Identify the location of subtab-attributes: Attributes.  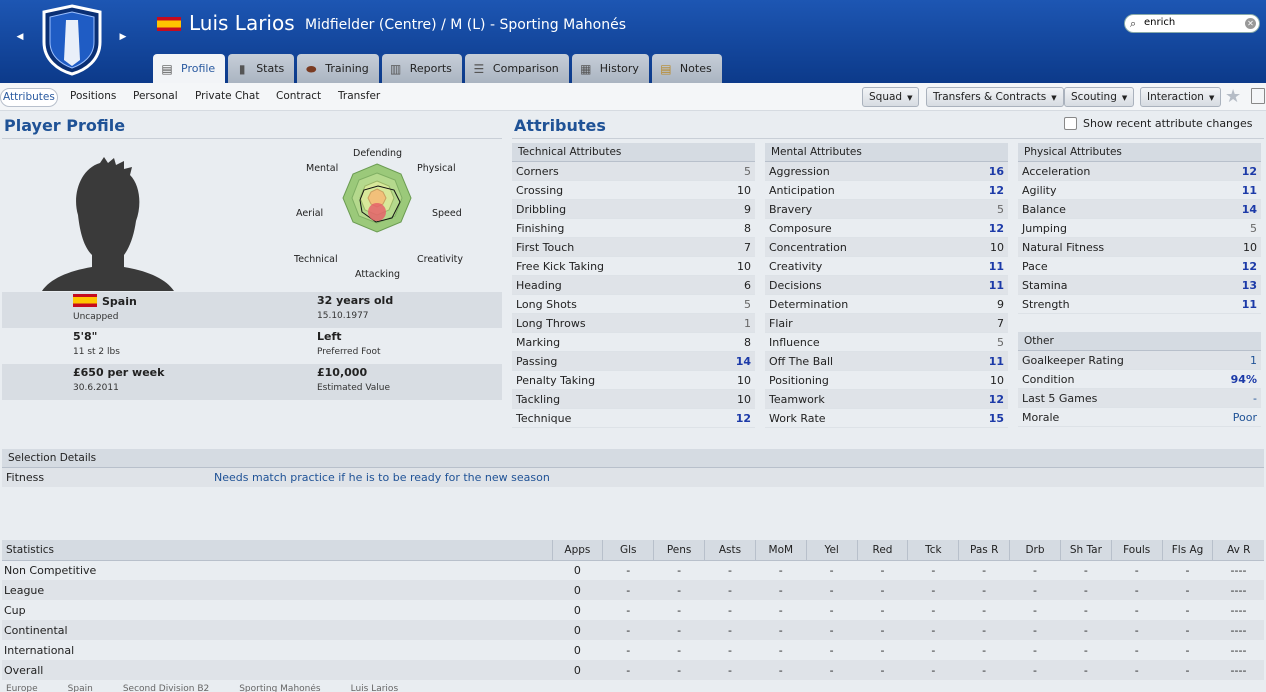
(29, 97).